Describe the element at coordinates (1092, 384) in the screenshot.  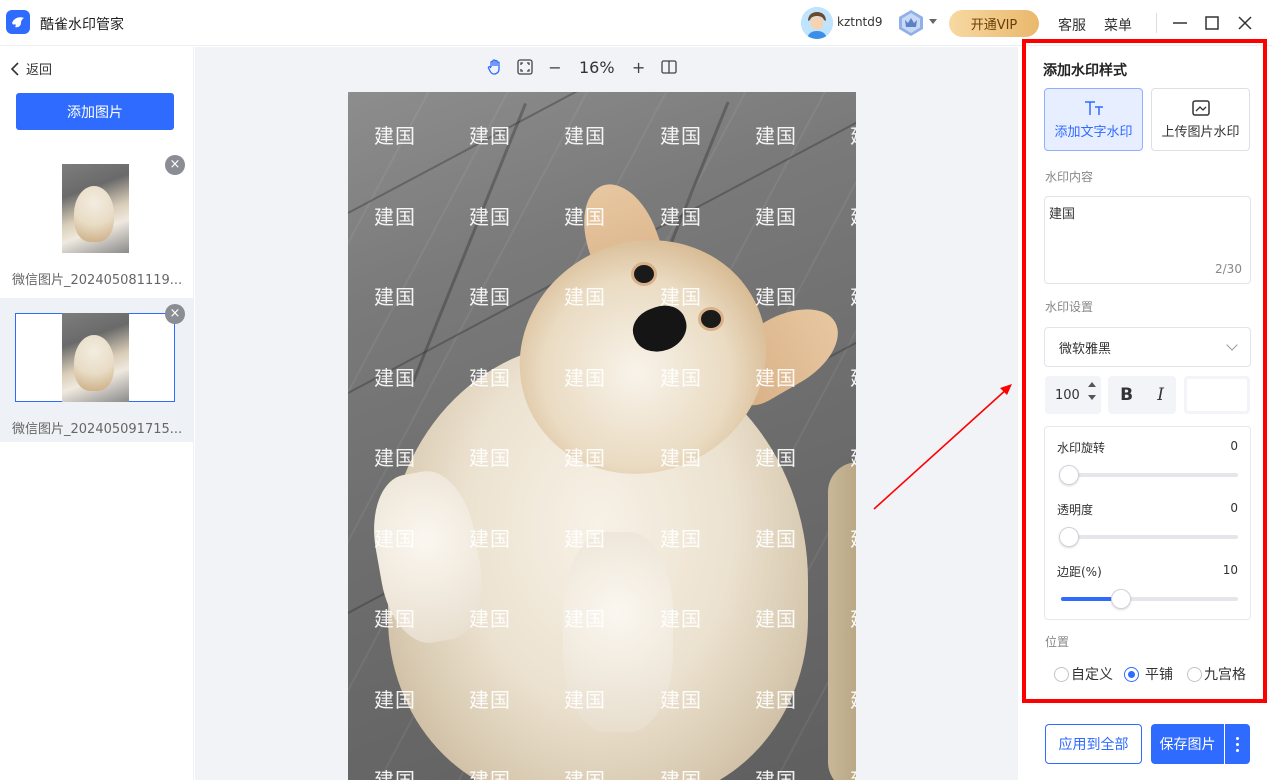
I see `increment-icon` at that location.